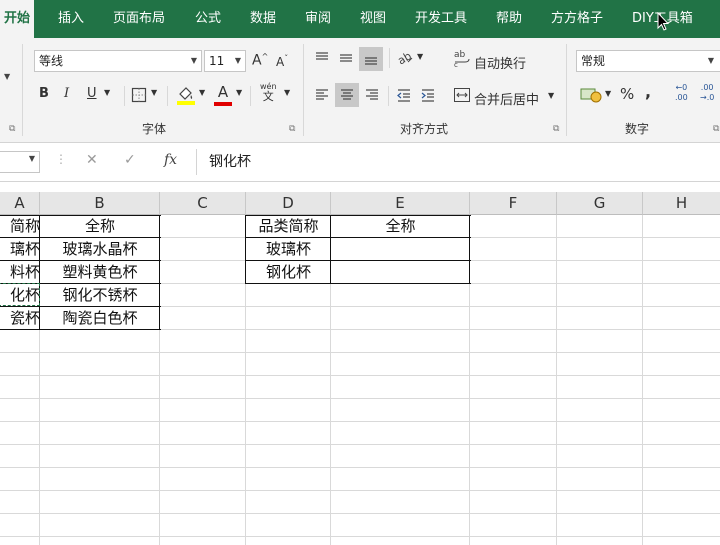 Image resolution: width=720 pixels, height=545 pixels. What do you see at coordinates (372, 95) in the screenshot?
I see `align-right-icon` at bounding box center [372, 95].